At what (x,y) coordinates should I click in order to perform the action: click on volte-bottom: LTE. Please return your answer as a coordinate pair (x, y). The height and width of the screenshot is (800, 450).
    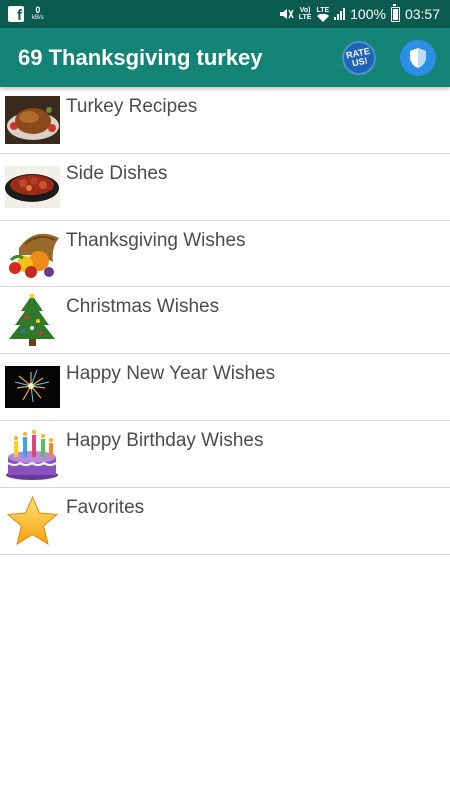
    Looking at the image, I should click on (305, 17).